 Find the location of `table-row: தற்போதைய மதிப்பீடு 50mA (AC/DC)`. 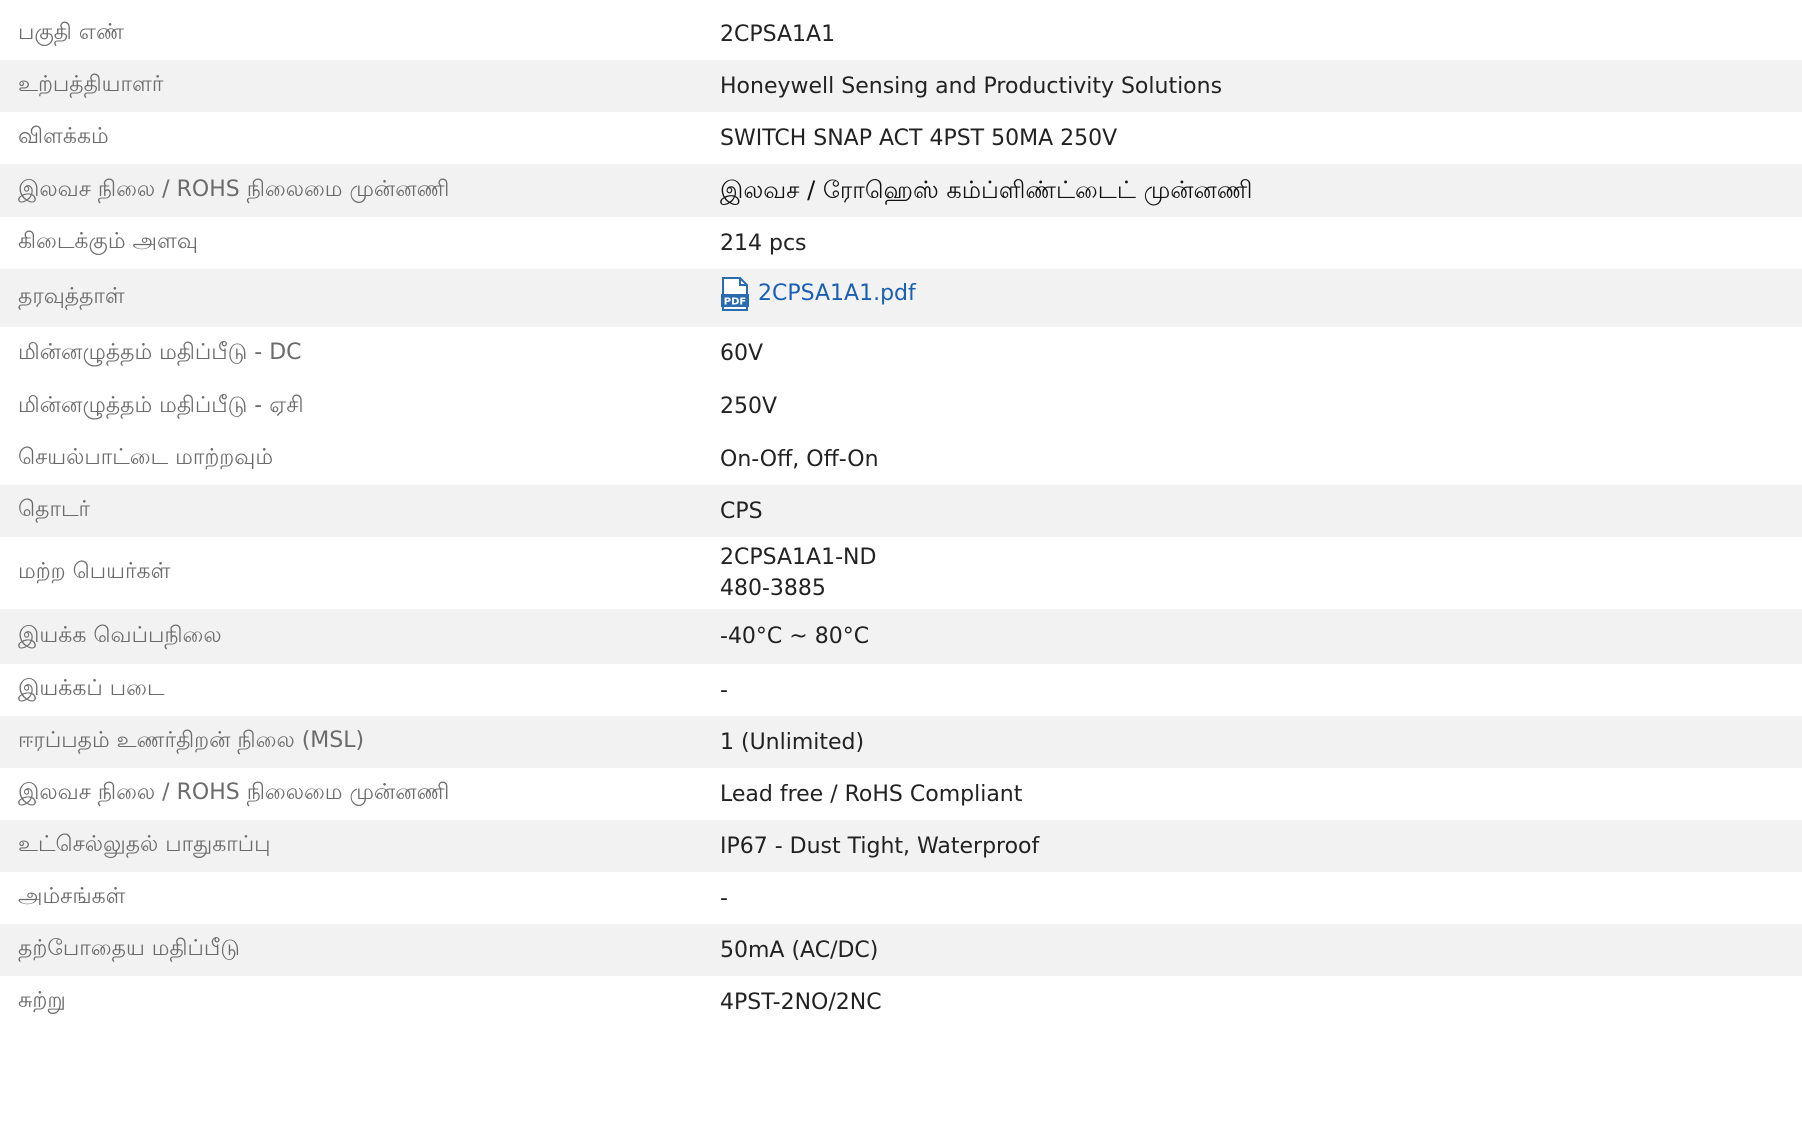

table-row: தற்போதைய மதிப்பீடு 50mA (AC/DC) is located at coordinates (901, 950).